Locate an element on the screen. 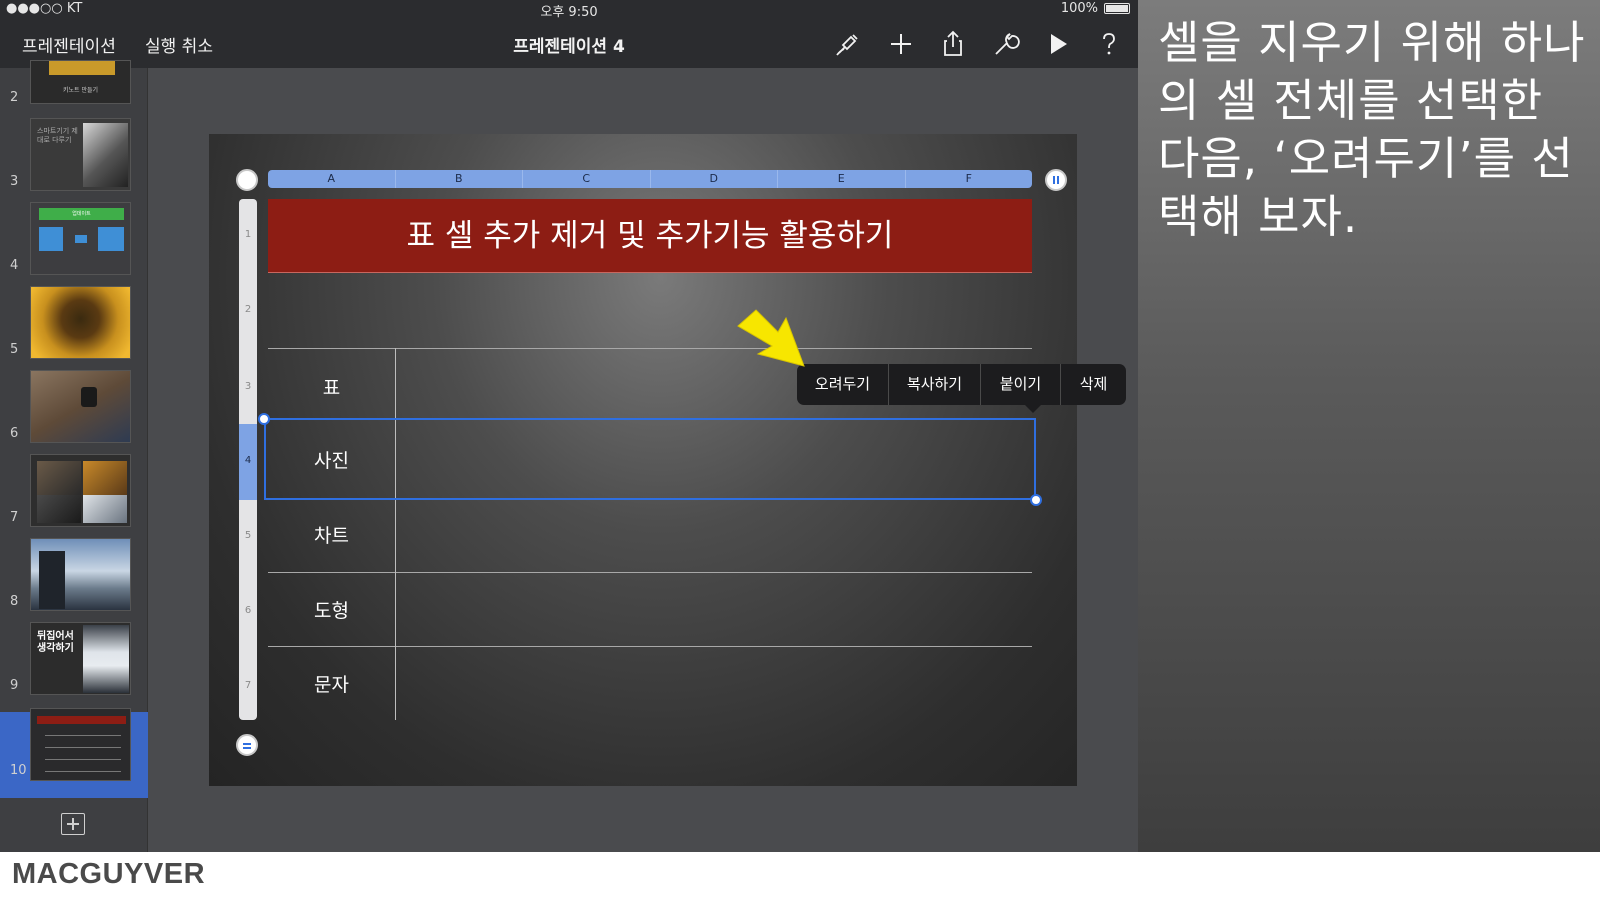  slide-thumb-text: 업데이트 is located at coordinates (81, 214).